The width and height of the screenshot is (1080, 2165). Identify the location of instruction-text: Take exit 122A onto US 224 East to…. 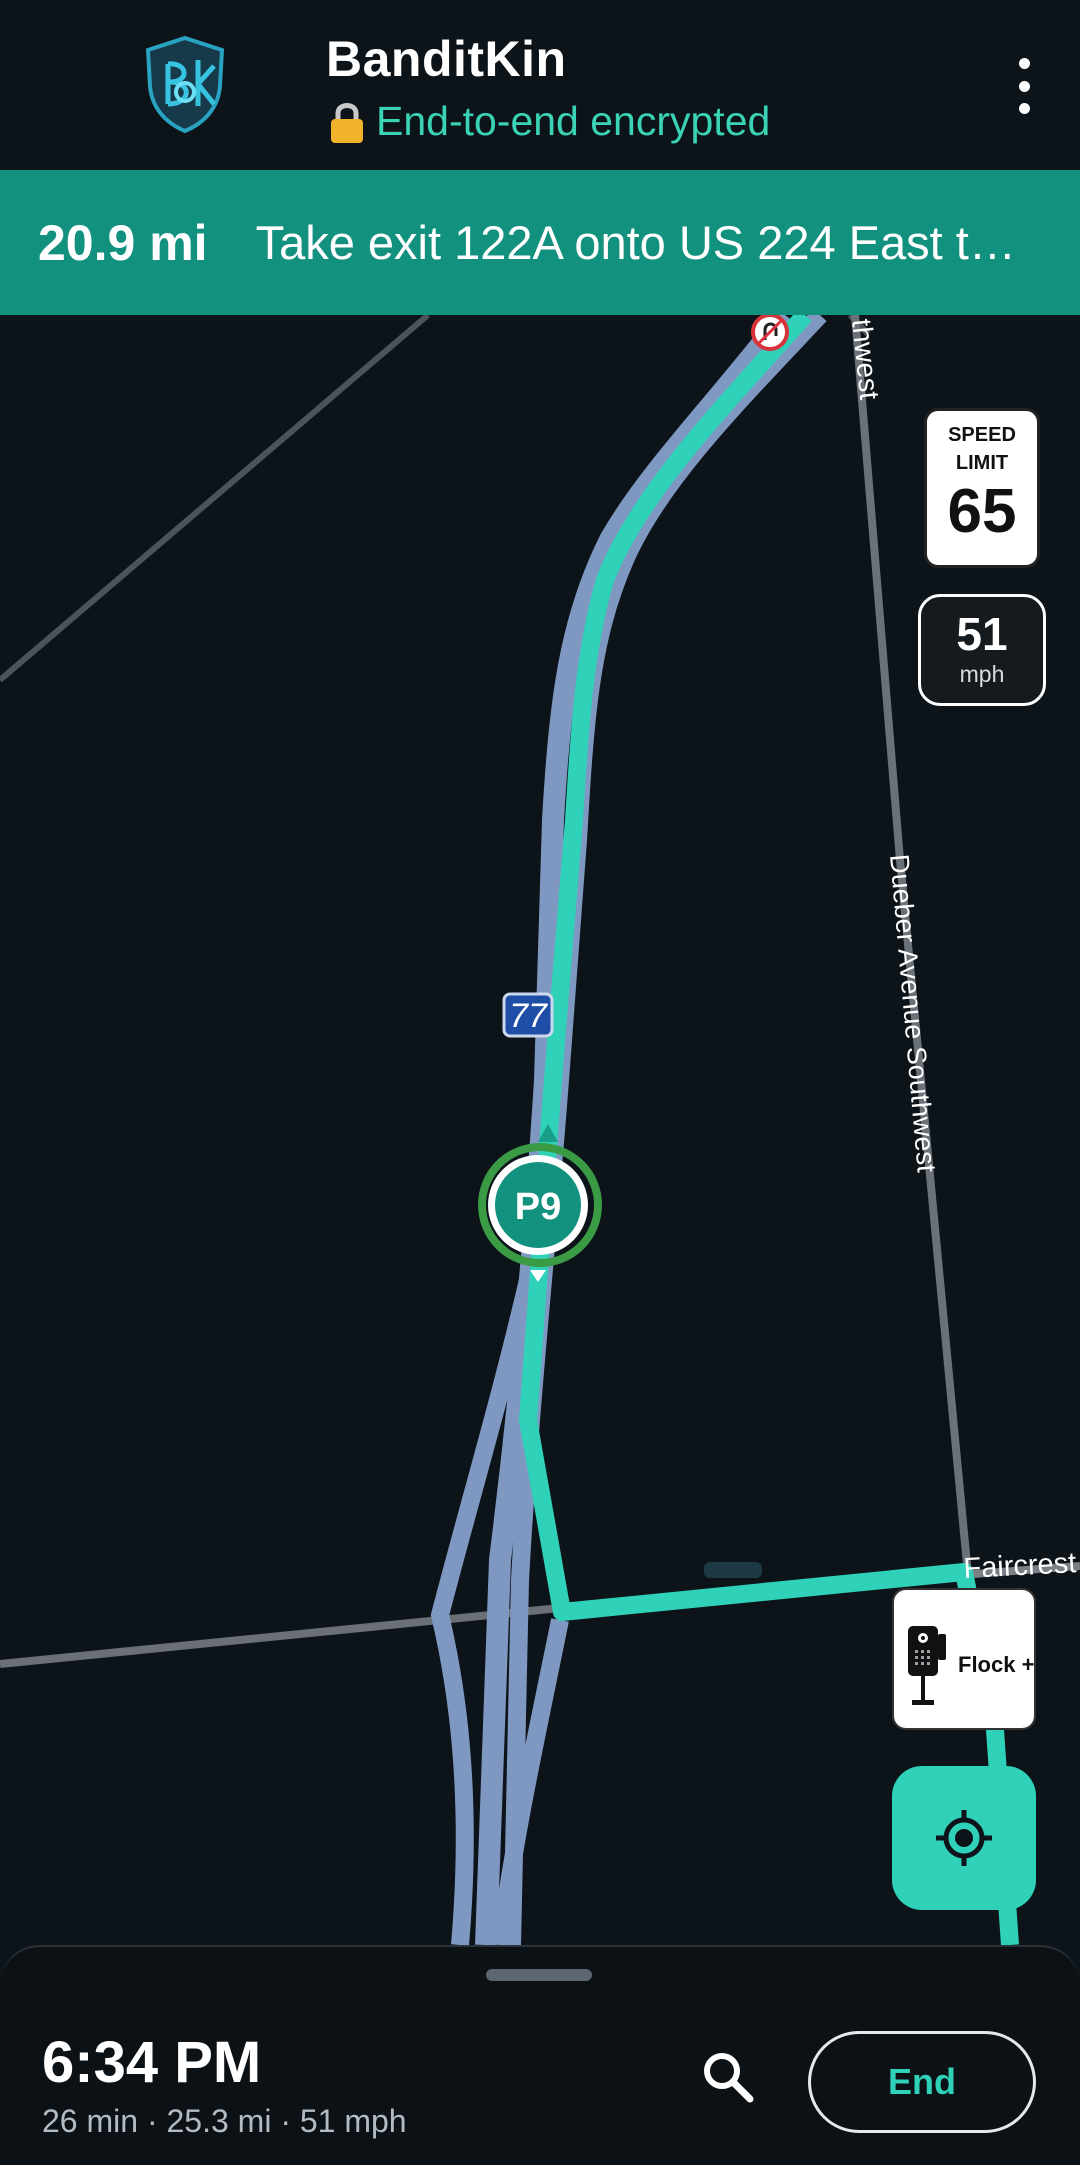
(645, 242).